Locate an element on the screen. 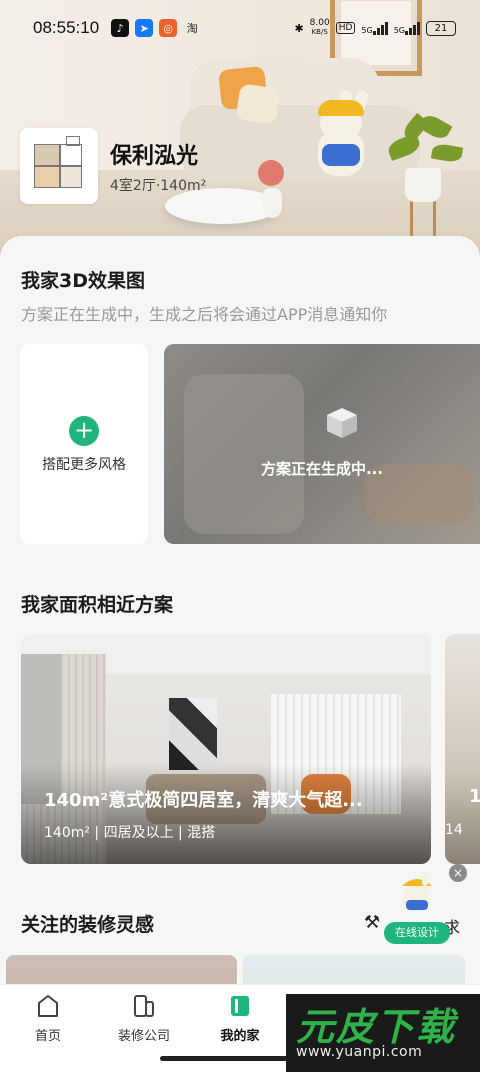  plant-pot is located at coordinates (423, 185).